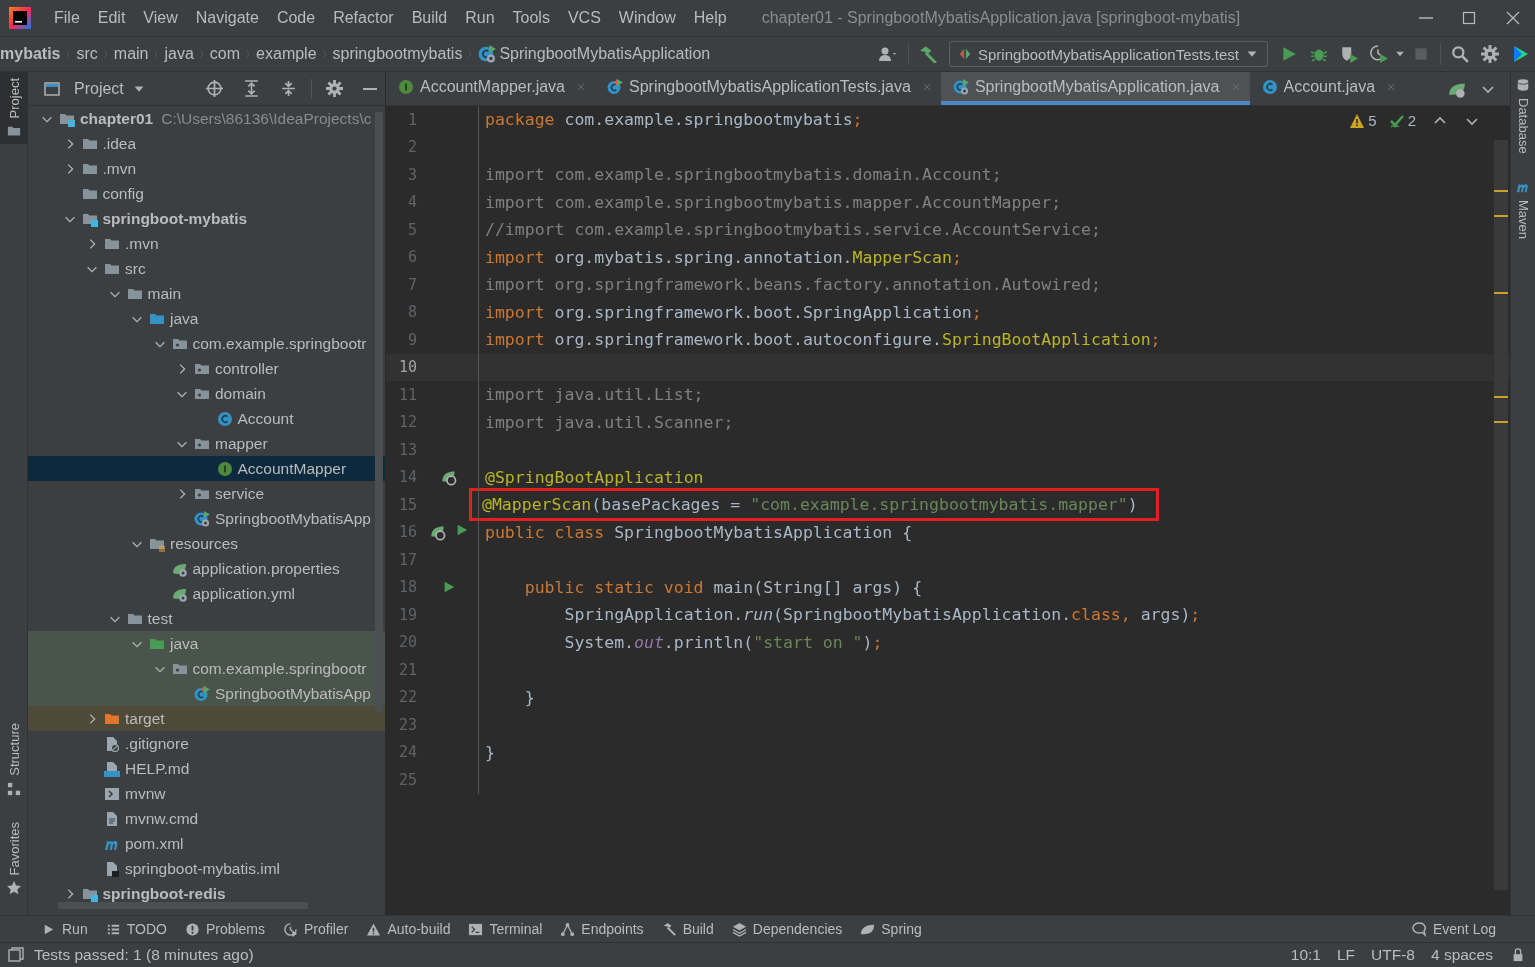 This screenshot has width=1535, height=967. What do you see at coordinates (206, 418) in the screenshot?
I see `tree-item: Account` at bounding box center [206, 418].